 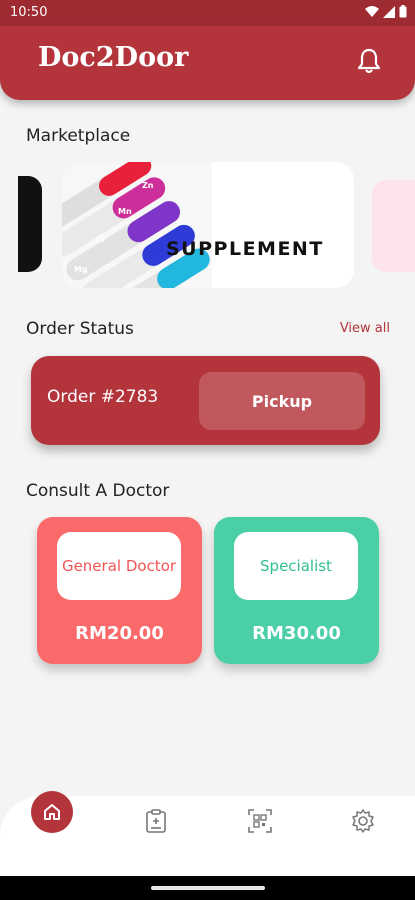 What do you see at coordinates (29, 12) in the screenshot?
I see `status-time: 10:50` at bounding box center [29, 12].